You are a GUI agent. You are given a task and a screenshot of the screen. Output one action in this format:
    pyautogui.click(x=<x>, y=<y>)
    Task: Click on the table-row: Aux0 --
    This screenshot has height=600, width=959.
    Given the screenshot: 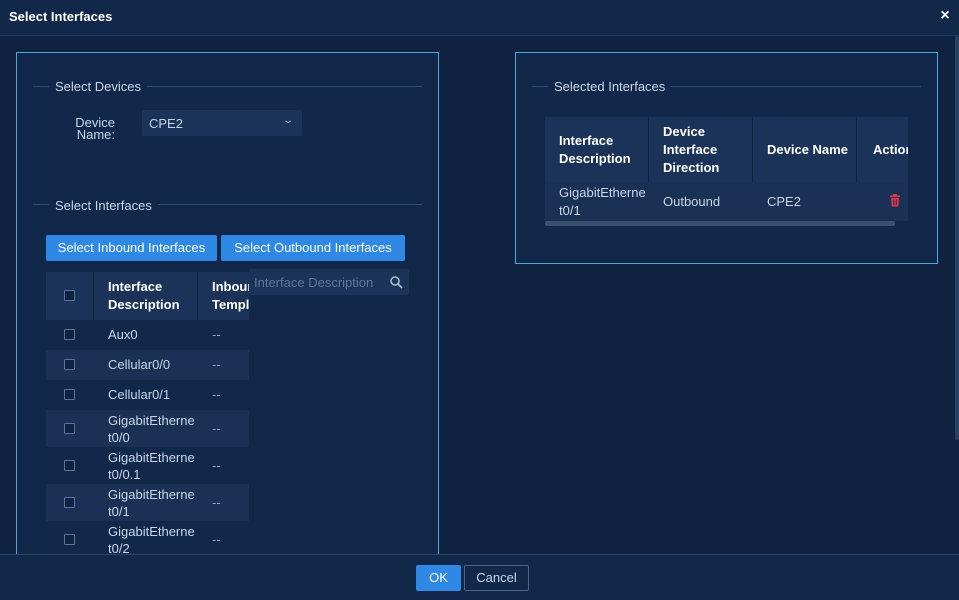 What is the action you would take?
    pyautogui.click(x=147, y=335)
    